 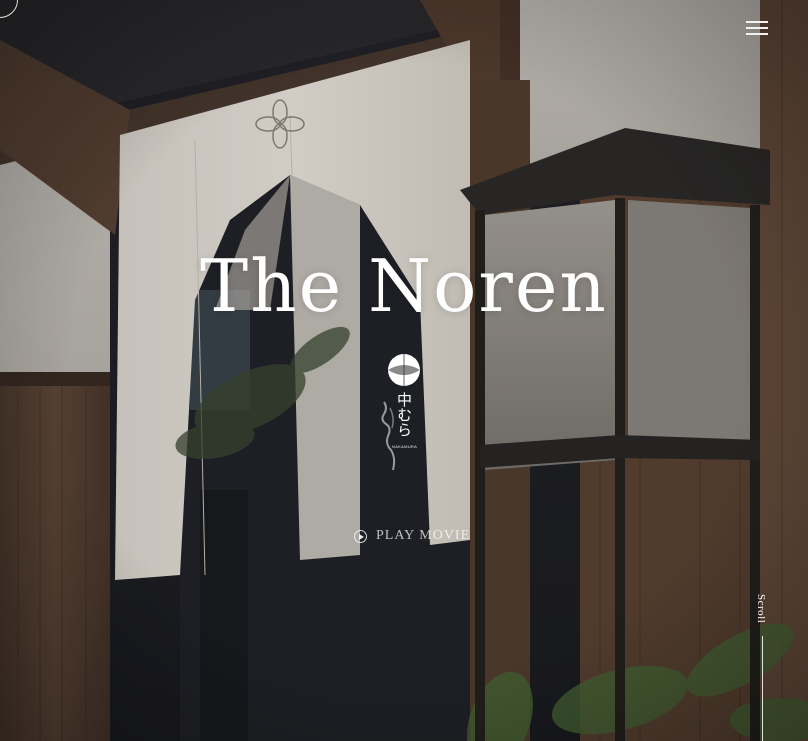 I want to click on logo-subtext: NAKAMURA, so click(x=405, y=446).